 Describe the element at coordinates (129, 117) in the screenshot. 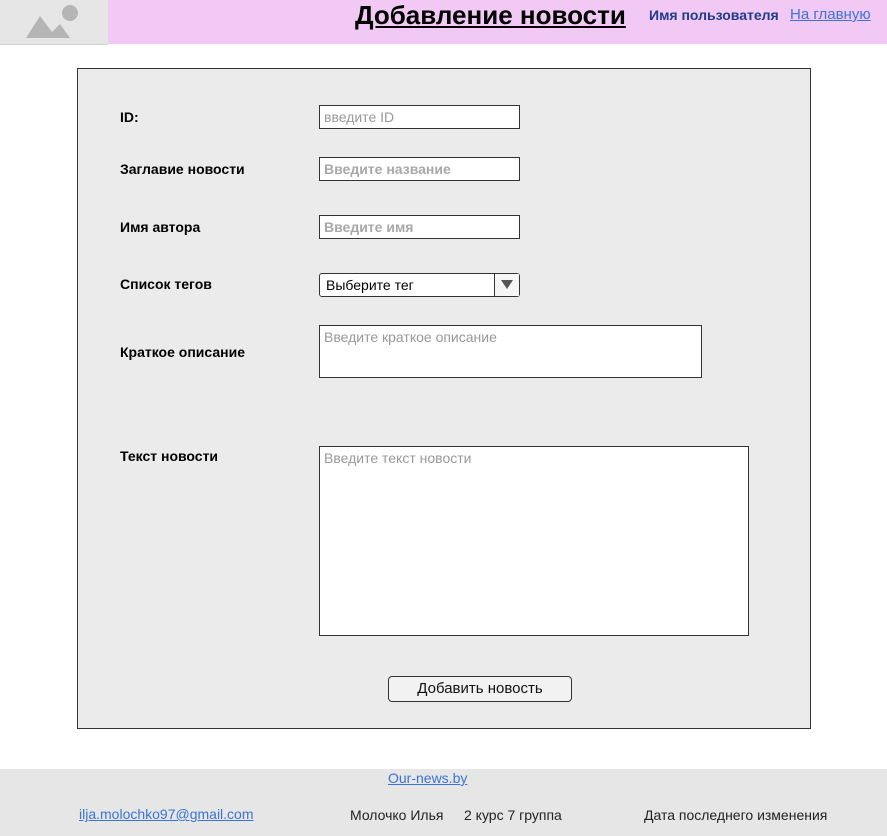

I see `id-label: ID:` at that location.